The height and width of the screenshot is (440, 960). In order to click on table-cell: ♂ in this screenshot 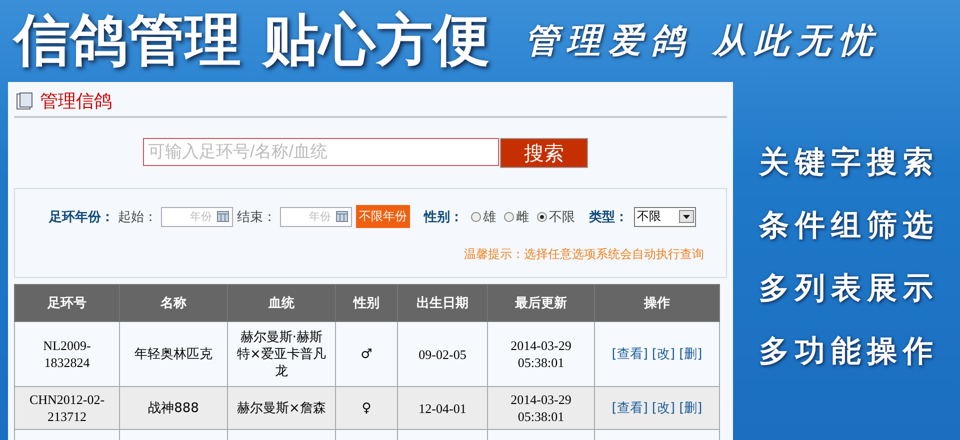, I will do `click(367, 354)`.